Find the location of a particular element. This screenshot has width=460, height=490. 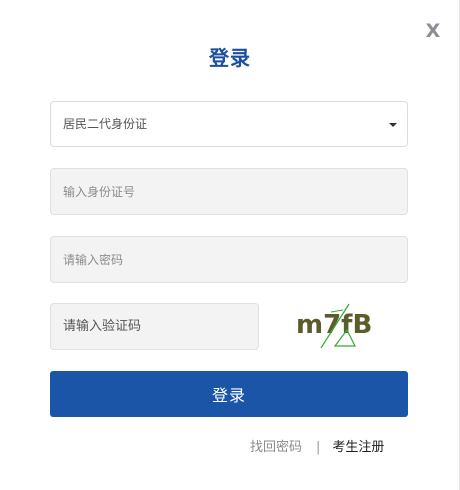

id-number-input is located at coordinates (229, 191).